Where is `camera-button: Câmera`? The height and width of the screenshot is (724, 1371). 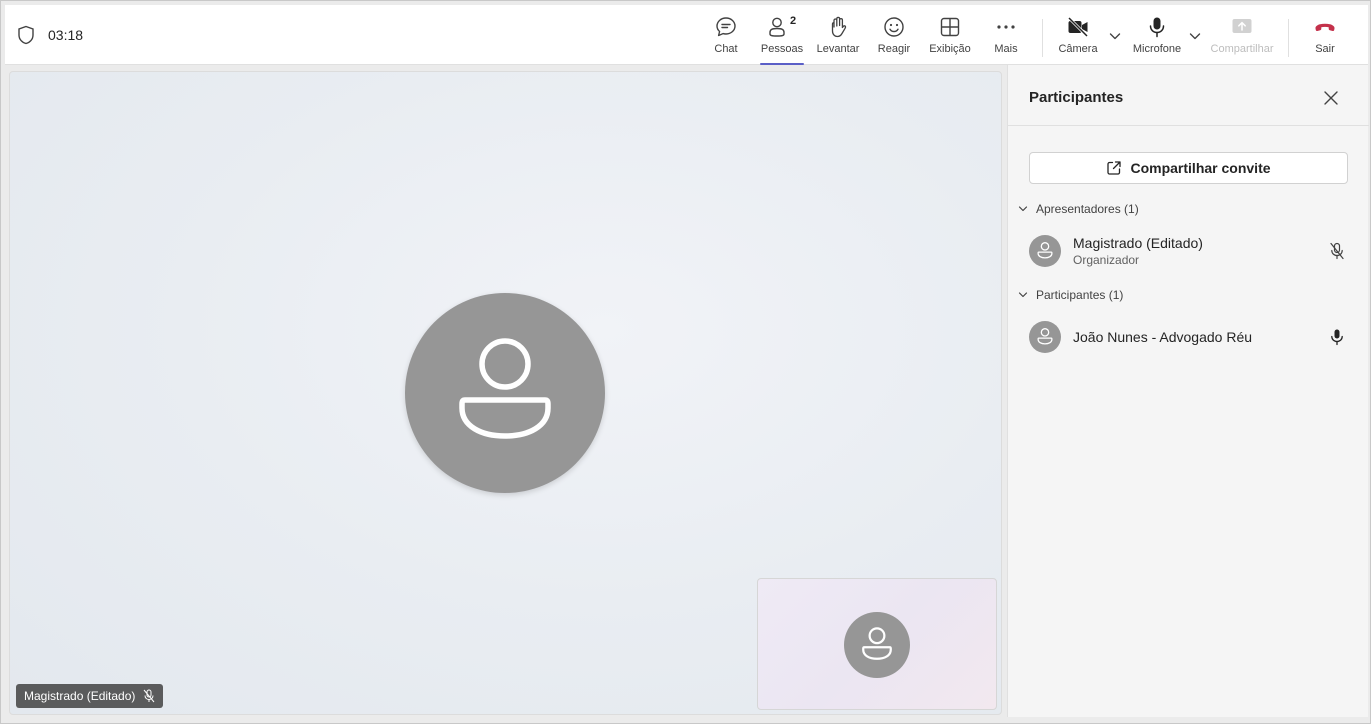
camera-button: Câmera is located at coordinates (1078, 38).